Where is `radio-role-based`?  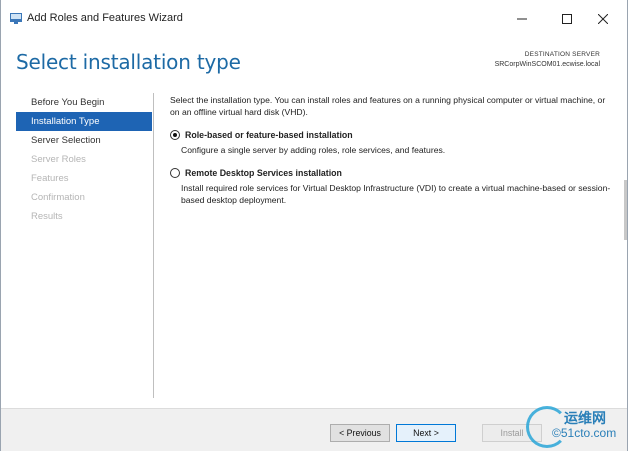 radio-role-based is located at coordinates (175, 135).